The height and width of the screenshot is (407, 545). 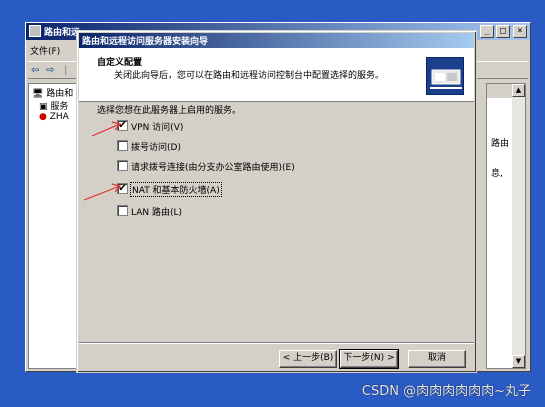 What do you see at coordinates (446, 391) in the screenshot?
I see `csdn-watermark: CSDN @肉肉肉肉肉肉~丸子` at bounding box center [446, 391].